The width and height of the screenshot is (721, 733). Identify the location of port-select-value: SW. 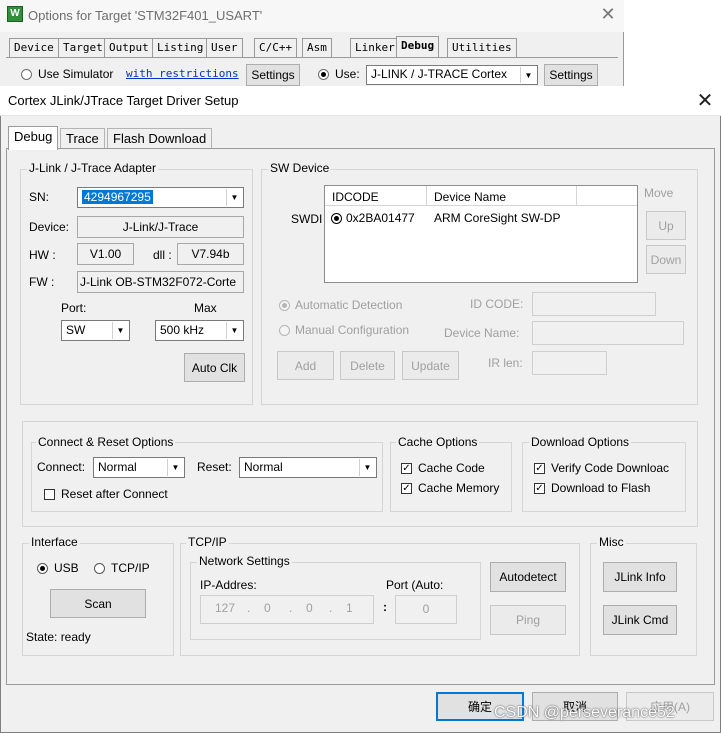
(76, 330).